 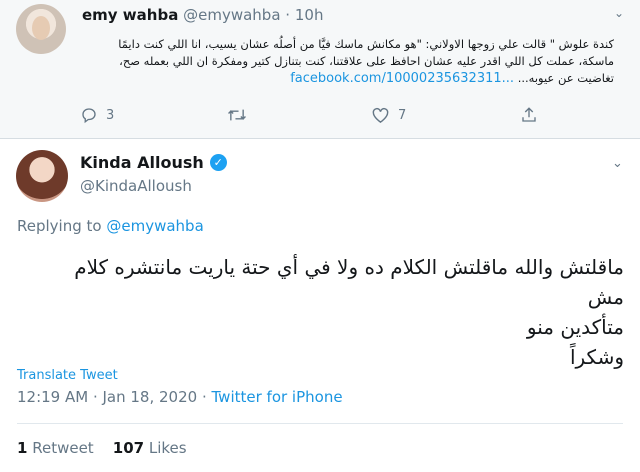 I want to click on replying-to: Replying to @emywahba, so click(x=110, y=226).